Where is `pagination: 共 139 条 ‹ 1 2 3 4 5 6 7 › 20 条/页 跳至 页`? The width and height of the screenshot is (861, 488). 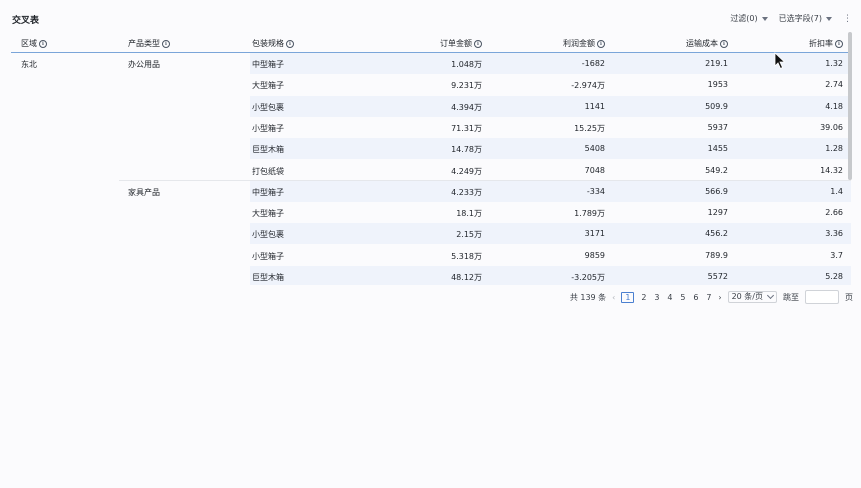 pagination: 共 139 条 ‹ 1 2 3 4 5 6 7 › 20 条/页 跳至 页 is located at coordinates (711, 297).